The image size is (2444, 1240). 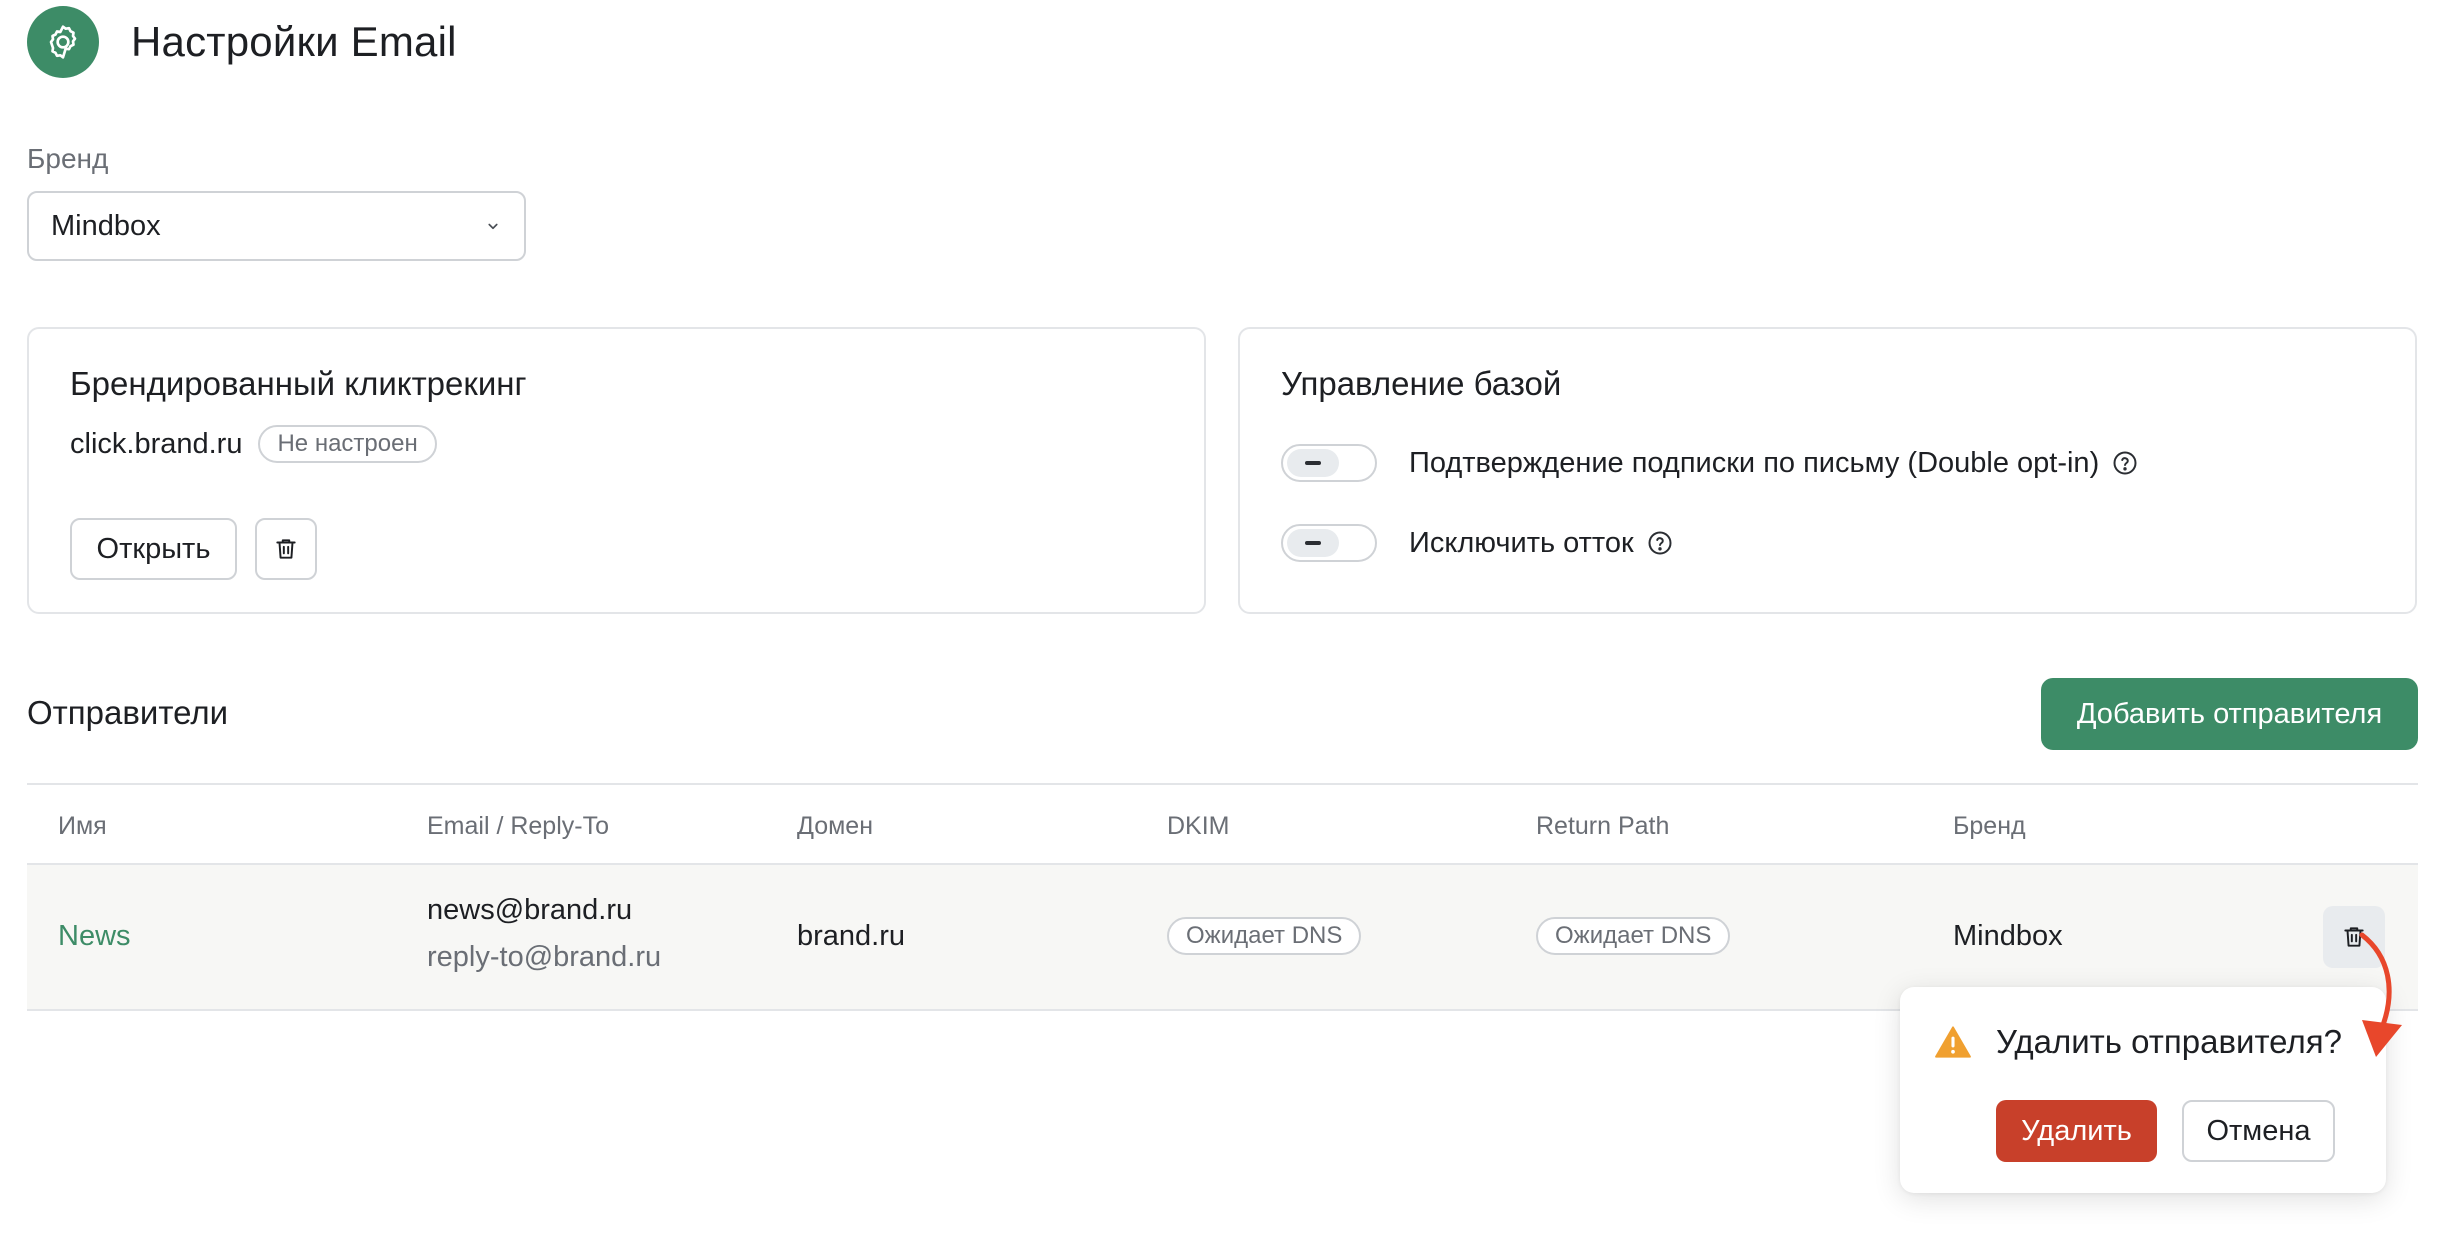 I want to click on return-path-cell: Ожидает DNS, so click(x=1633, y=936).